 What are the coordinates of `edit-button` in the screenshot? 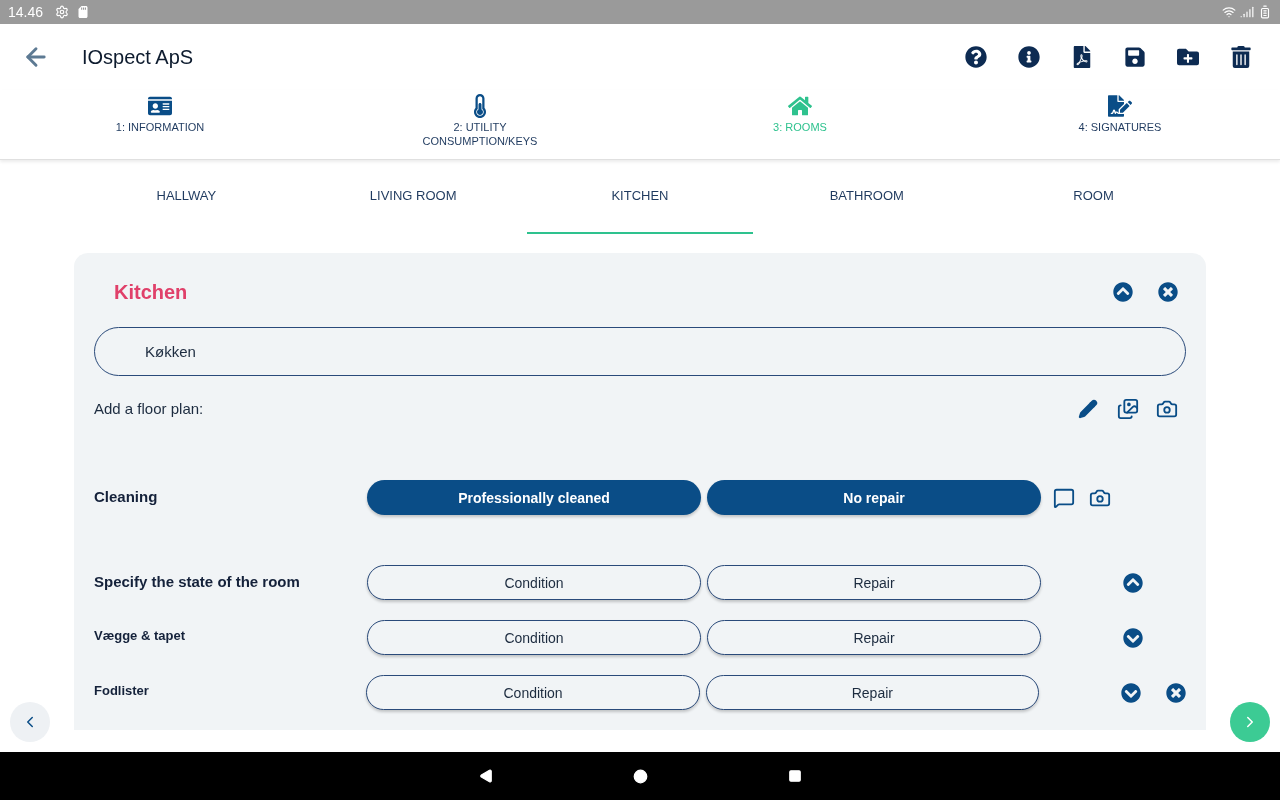 It's located at (1088, 408).